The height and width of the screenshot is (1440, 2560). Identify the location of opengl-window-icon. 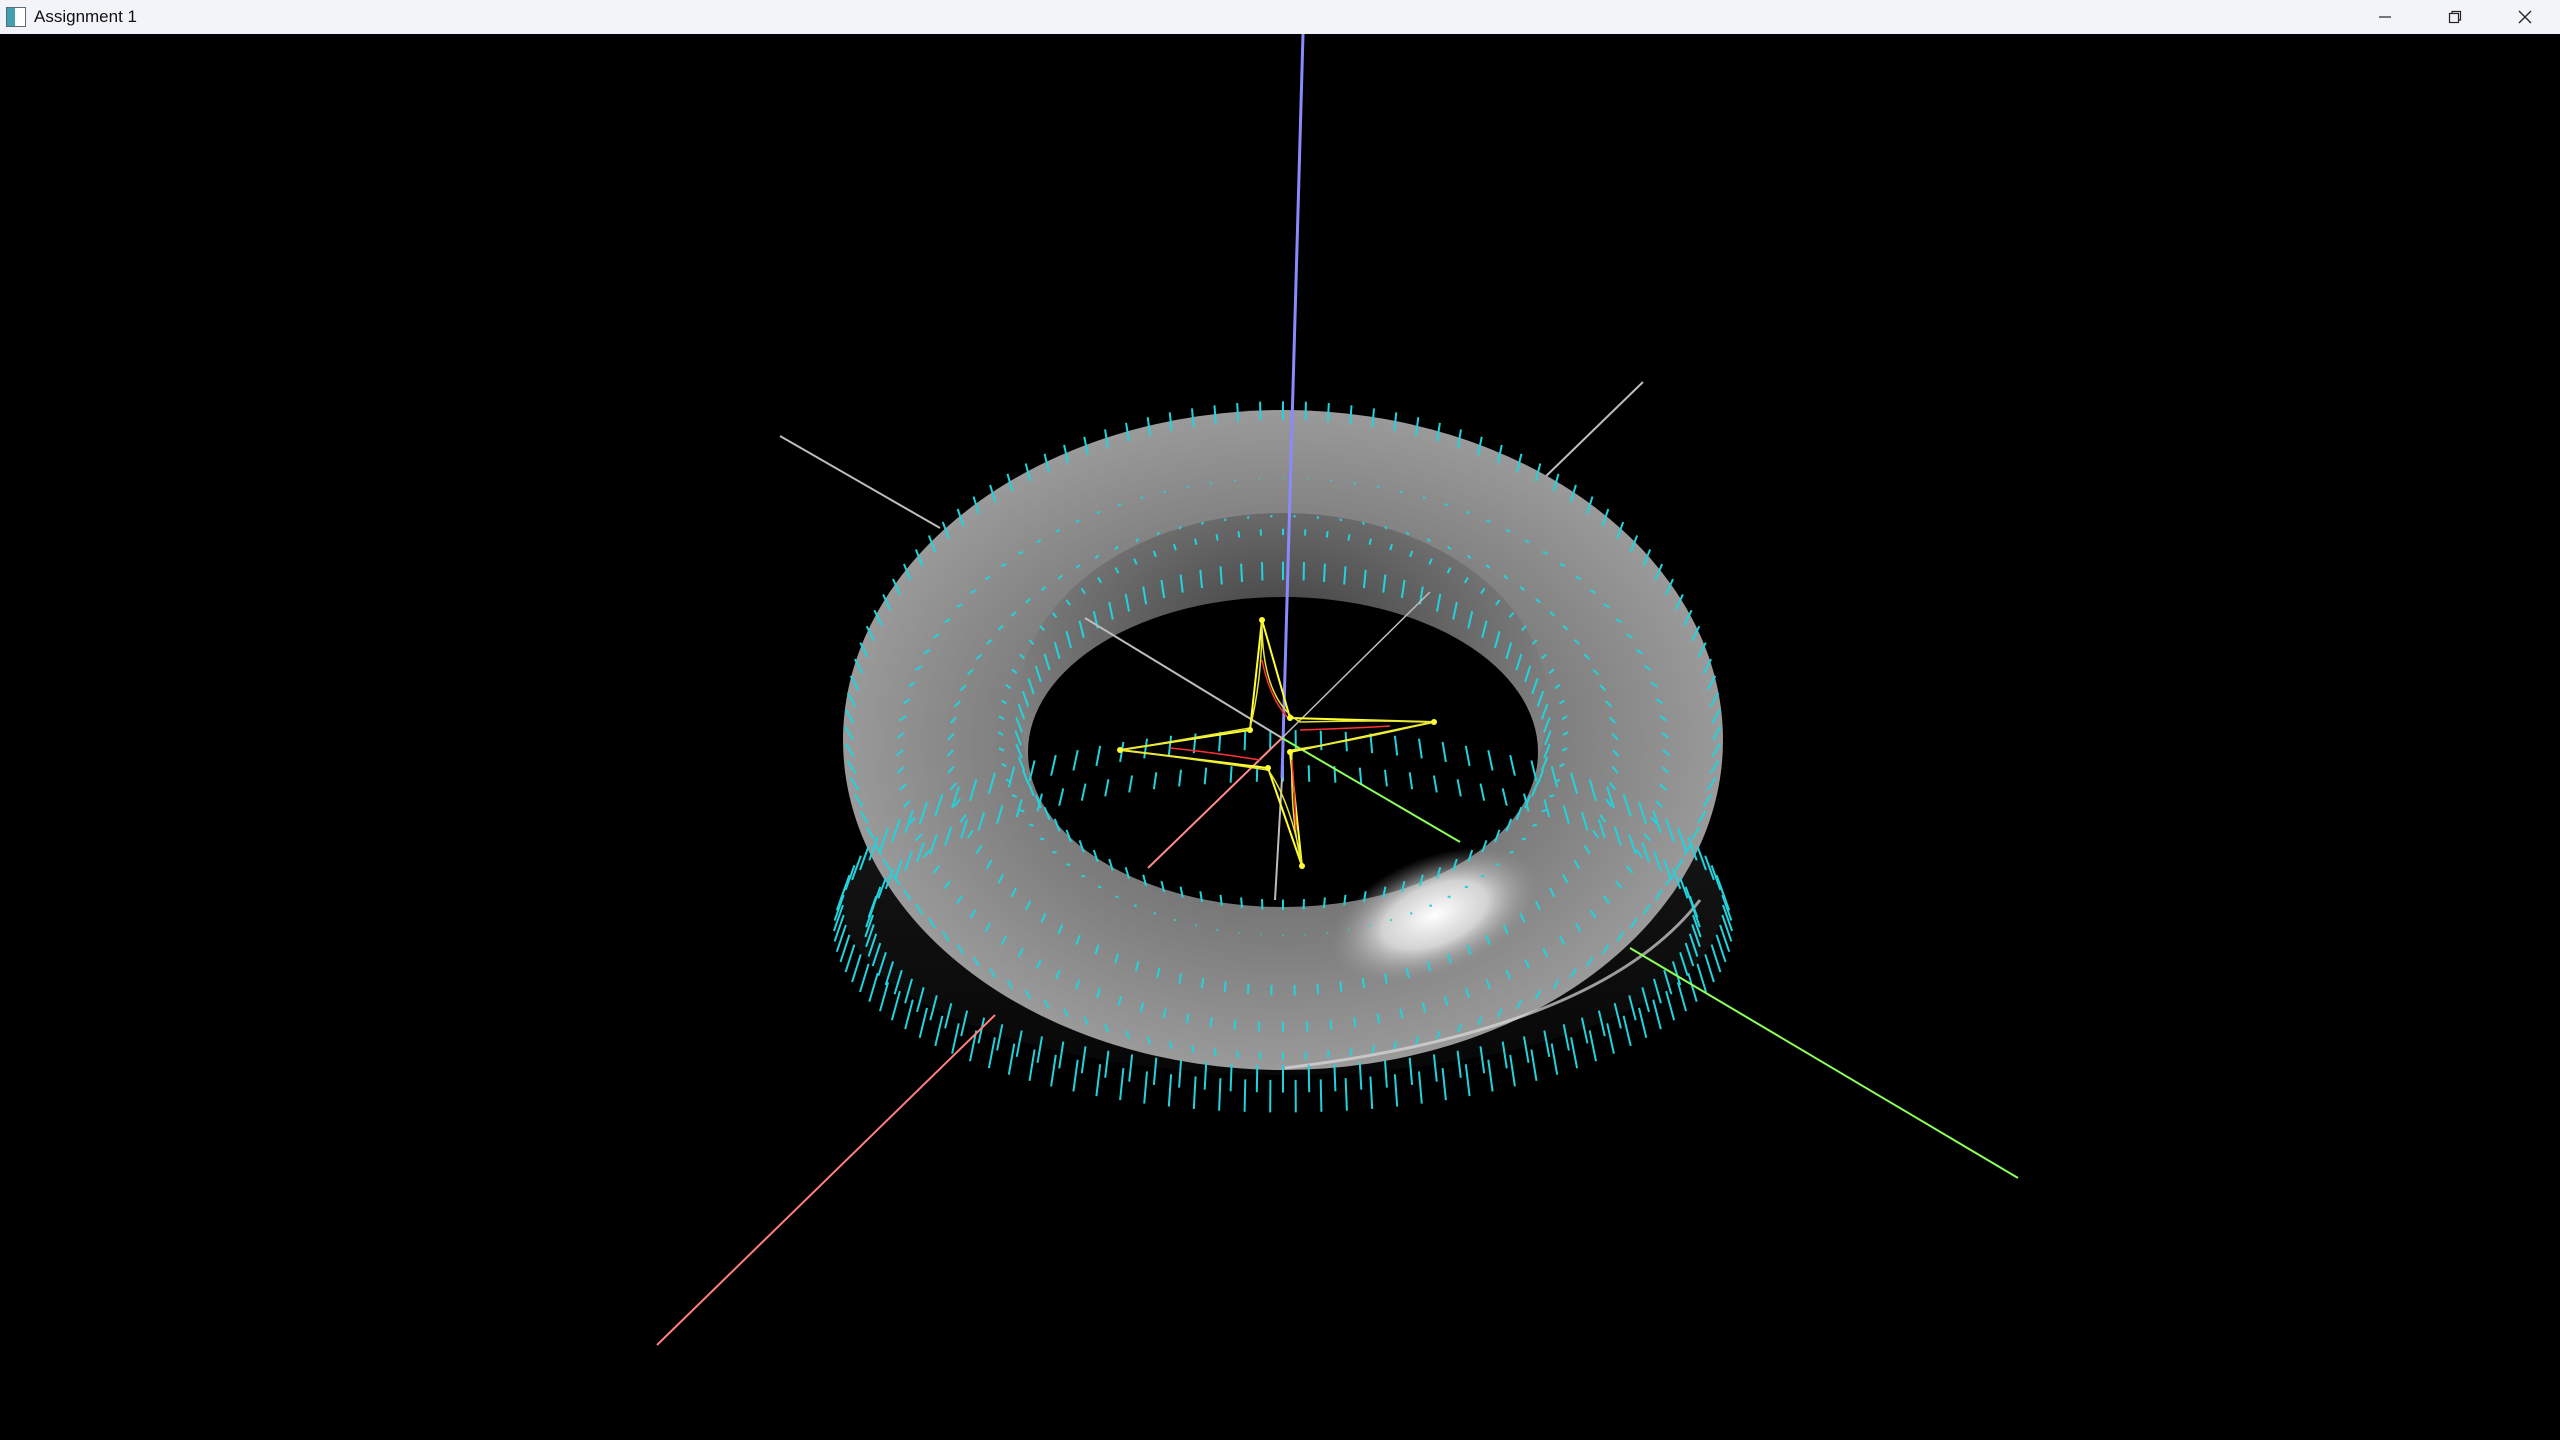
(16, 17).